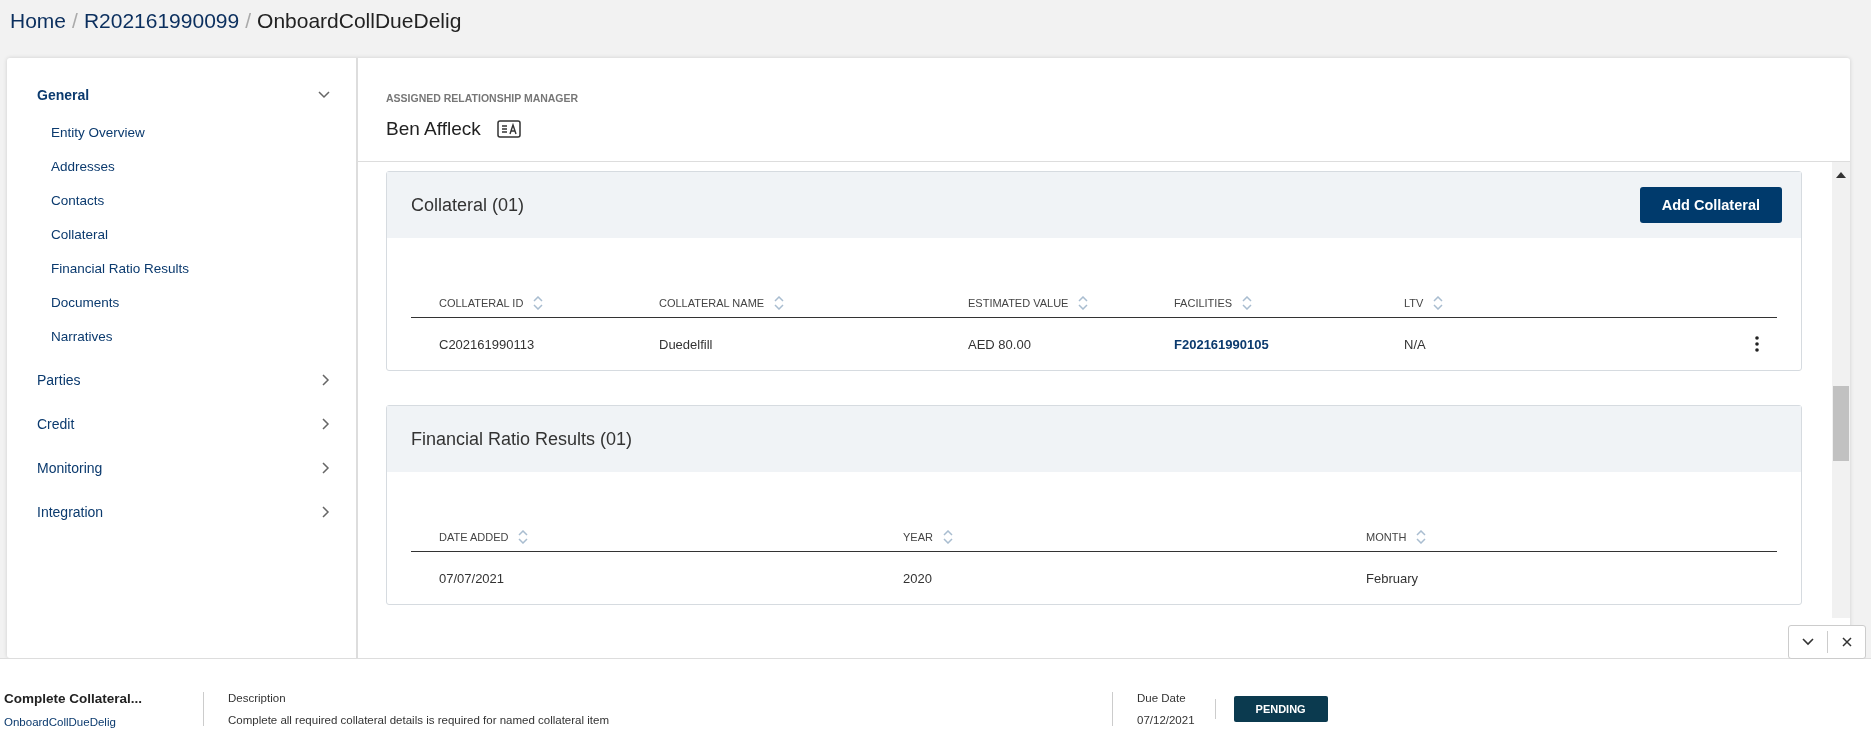 Image resolution: width=1871 pixels, height=755 pixels. What do you see at coordinates (184, 512) in the screenshot?
I see `sidebar-section: Integration` at bounding box center [184, 512].